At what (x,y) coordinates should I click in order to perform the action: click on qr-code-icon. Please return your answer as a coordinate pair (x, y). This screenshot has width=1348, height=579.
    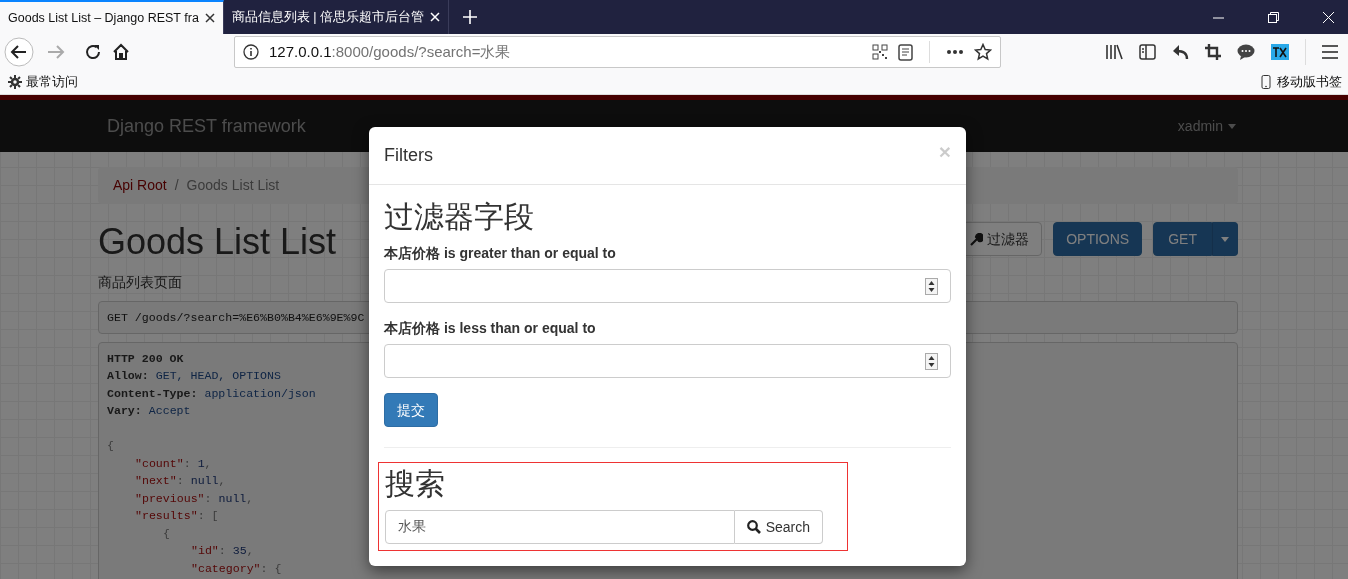
    Looking at the image, I should click on (880, 52).